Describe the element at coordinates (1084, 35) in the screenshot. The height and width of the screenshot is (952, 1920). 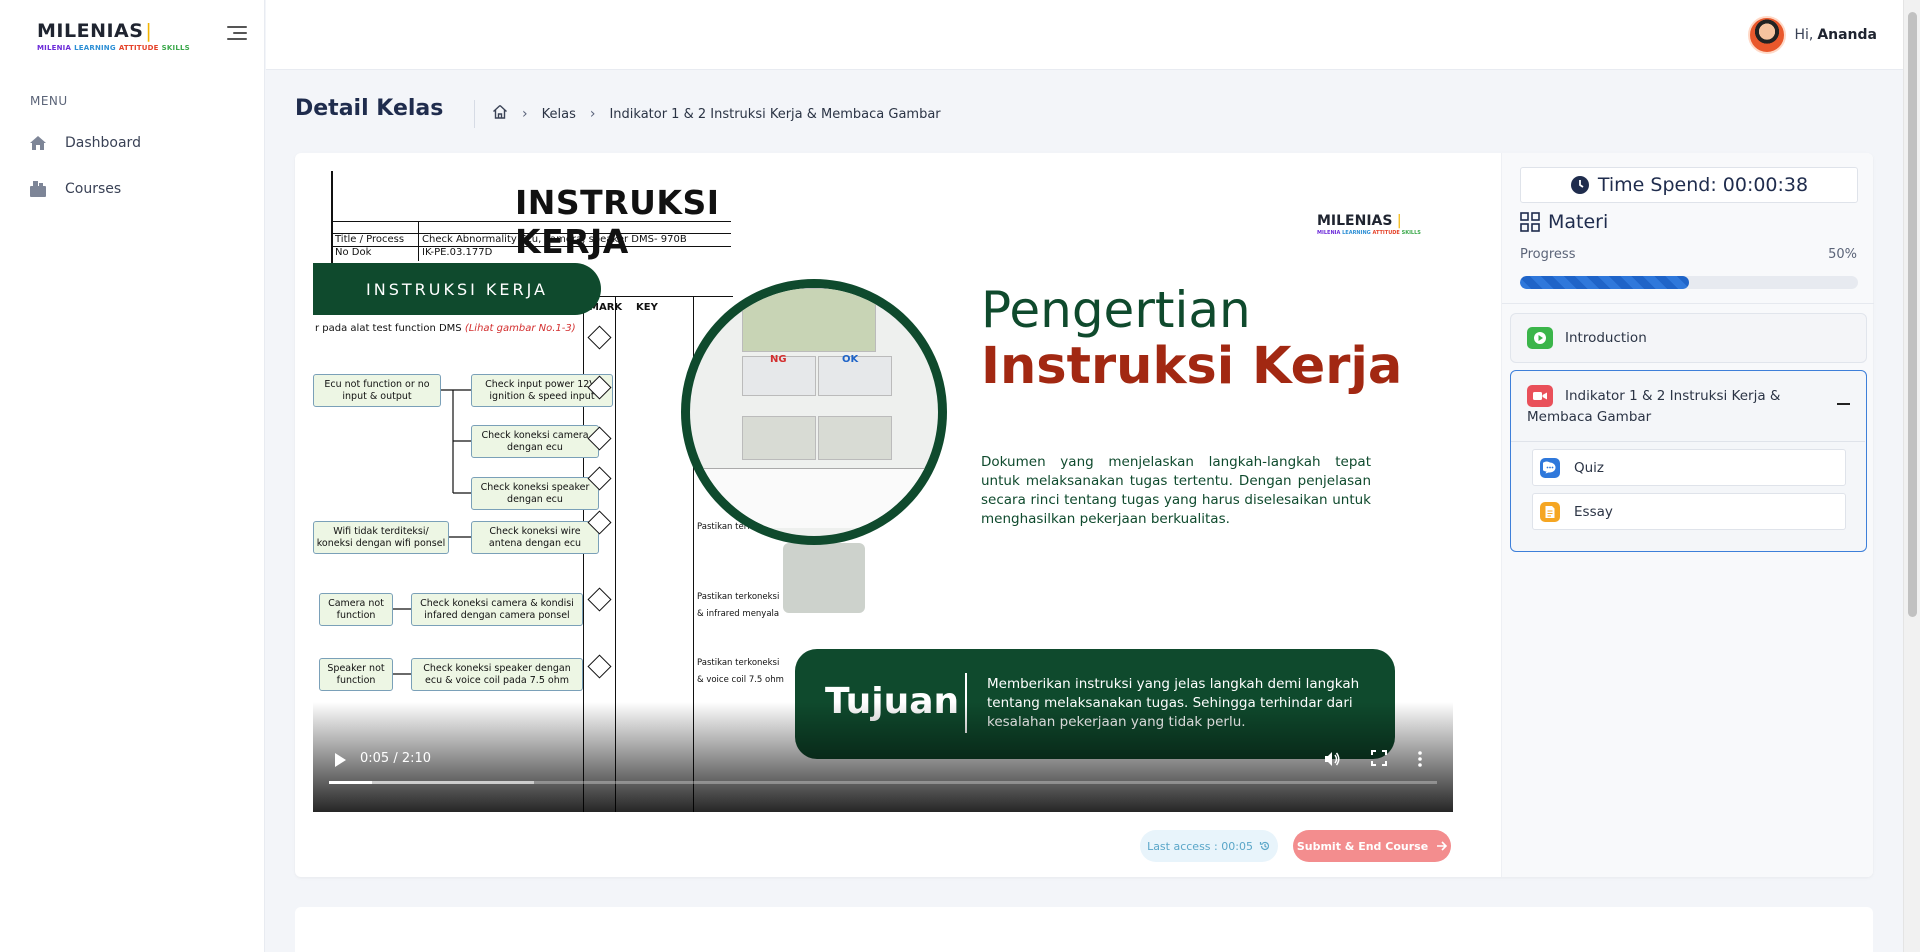
I see `top-bar: Hi, Ananda` at that location.